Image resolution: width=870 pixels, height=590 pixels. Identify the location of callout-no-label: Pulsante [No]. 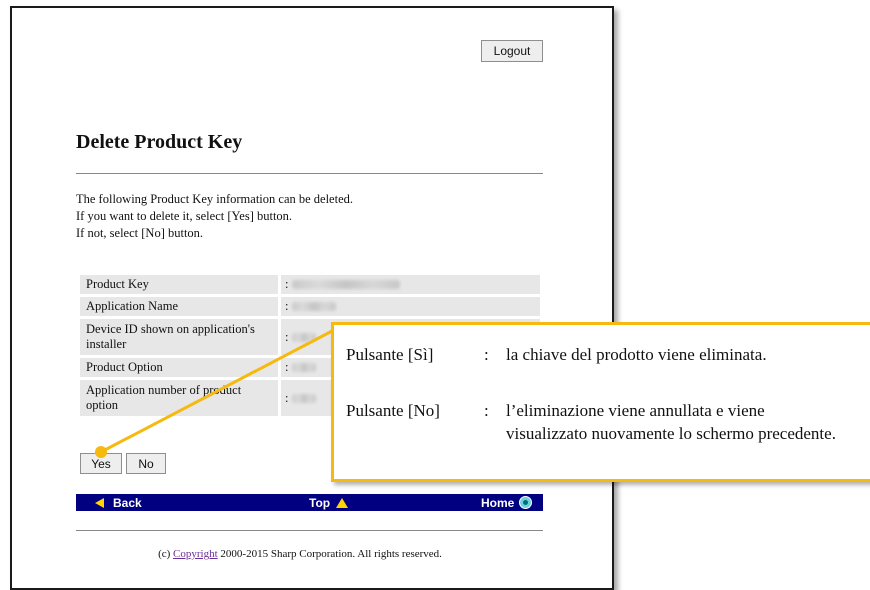
(393, 410).